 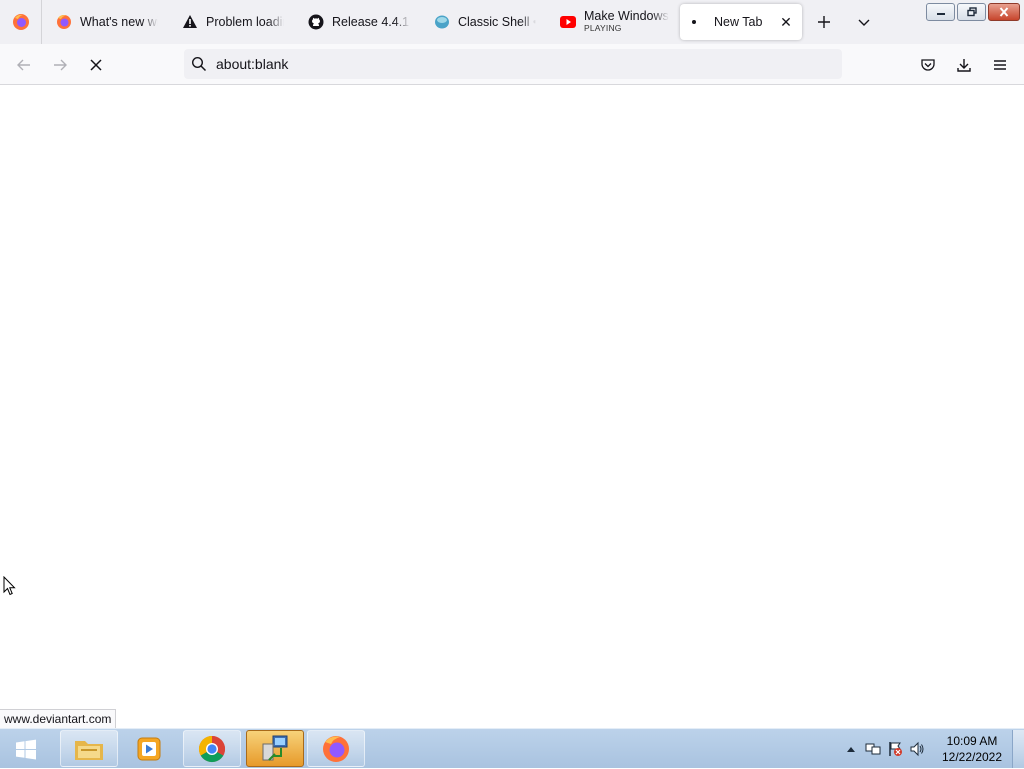 I want to click on network-computer-icon, so click(x=275, y=748).